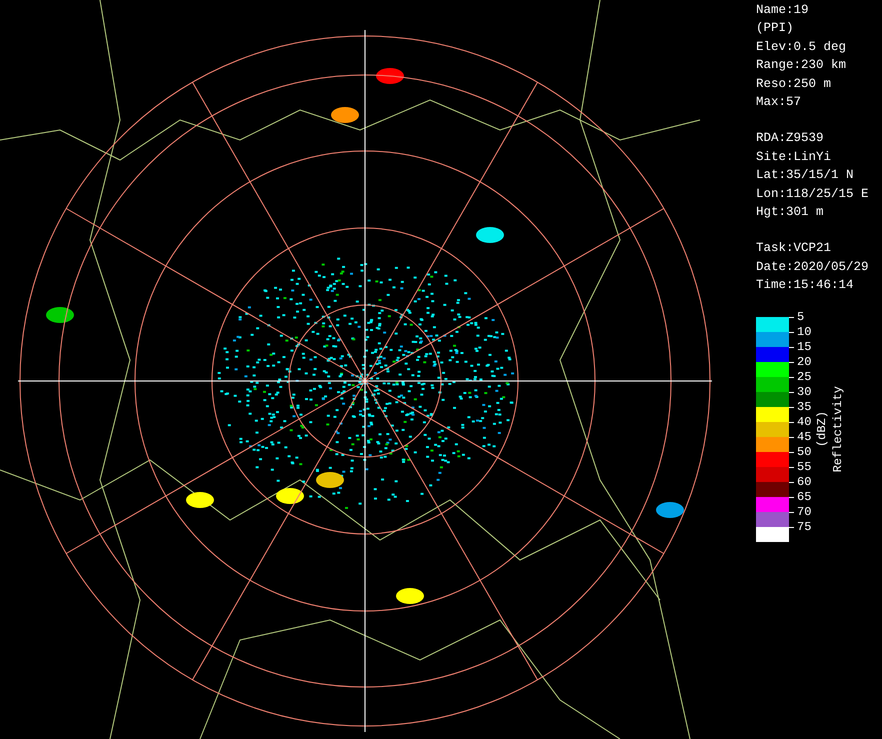  What do you see at coordinates (804, 392) in the screenshot?
I see `scale-value-label: 30` at bounding box center [804, 392].